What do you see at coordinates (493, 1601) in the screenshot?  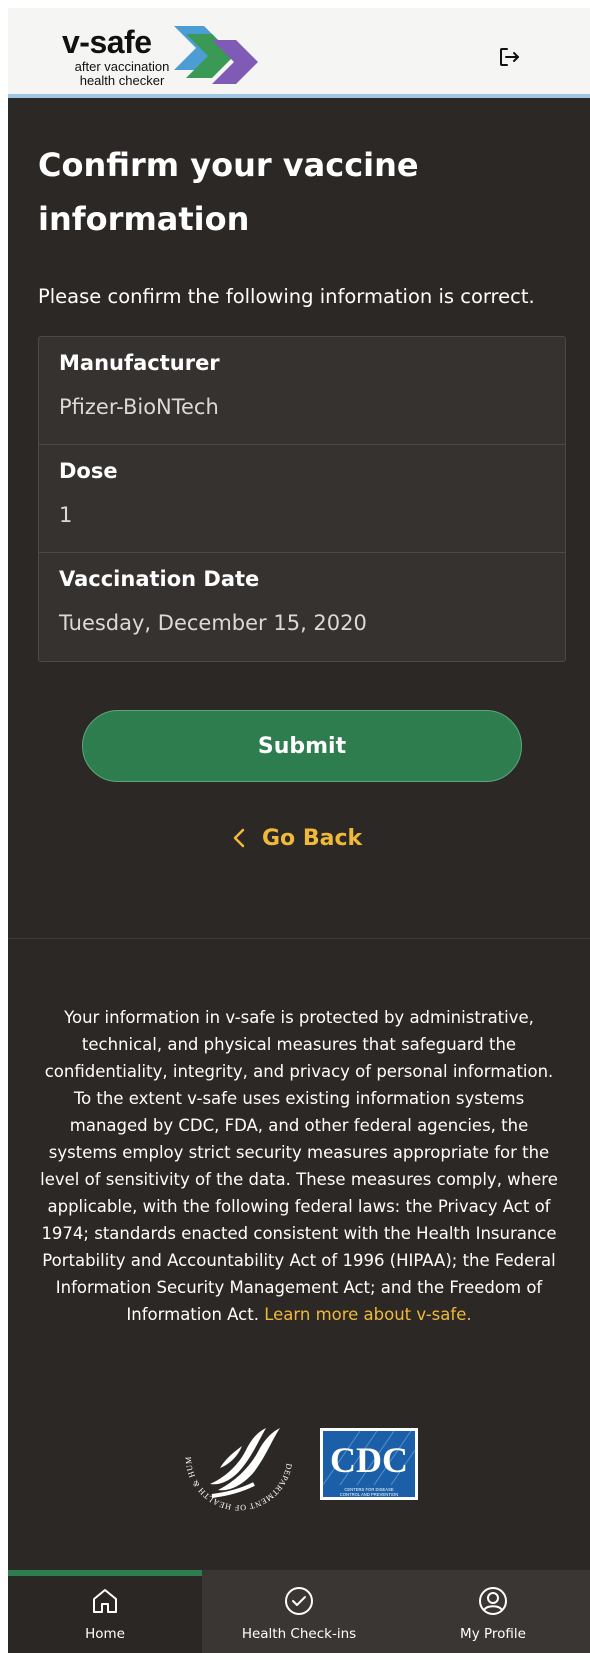 I see `profile-icon` at bounding box center [493, 1601].